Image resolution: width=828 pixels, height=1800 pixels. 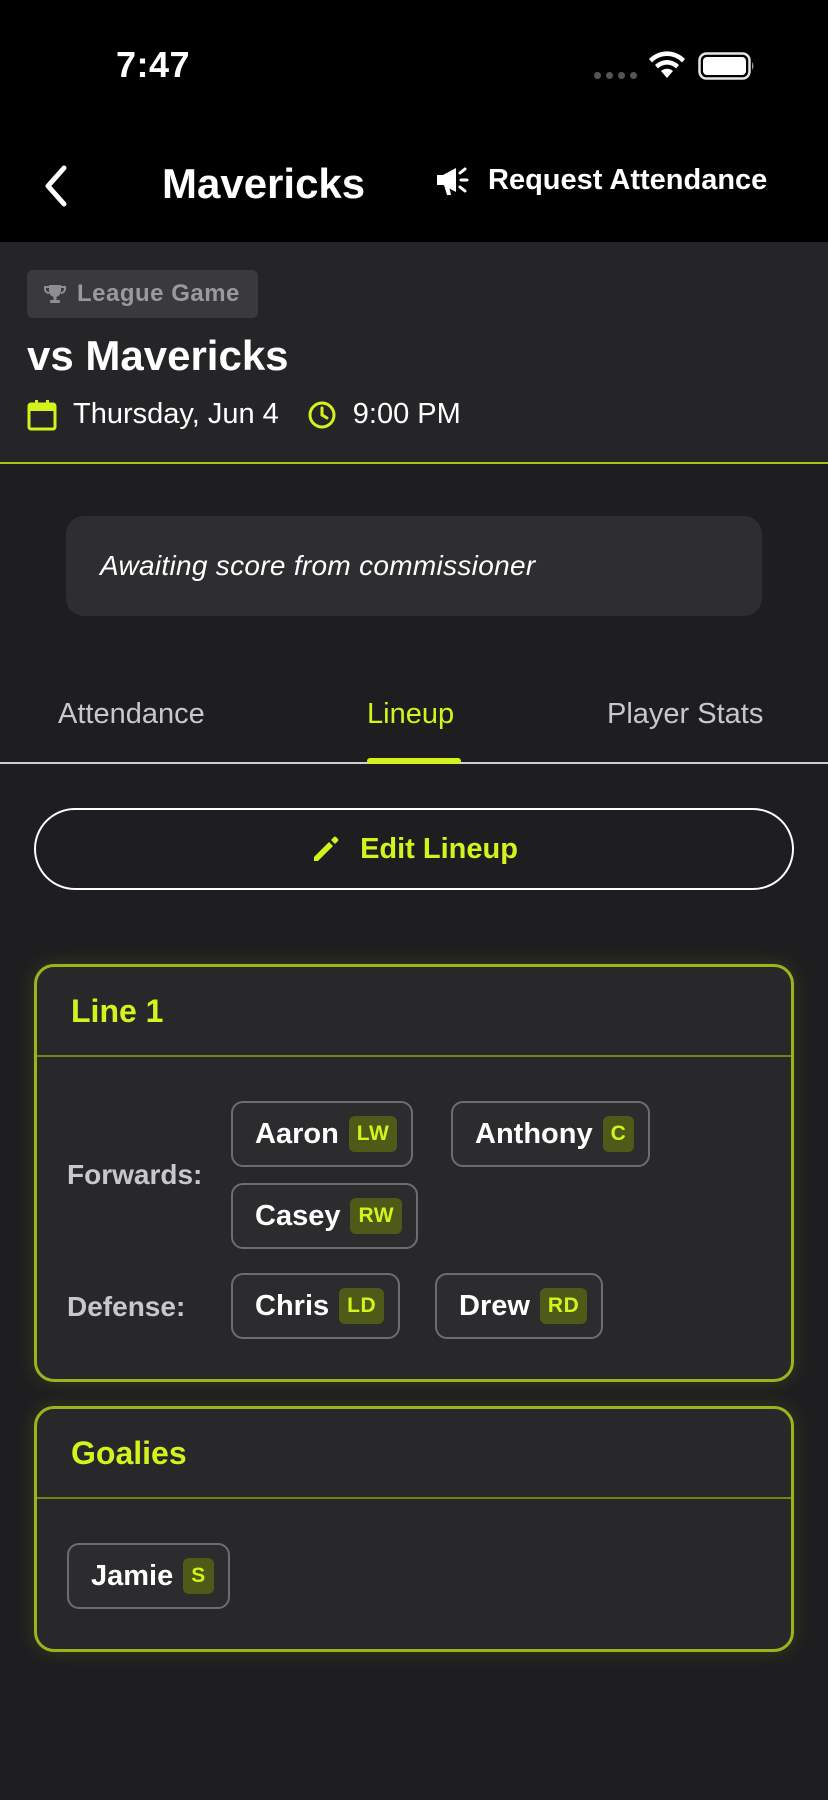 I want to click on player-chip: Aaron LW, so click(x=322, y=1134).